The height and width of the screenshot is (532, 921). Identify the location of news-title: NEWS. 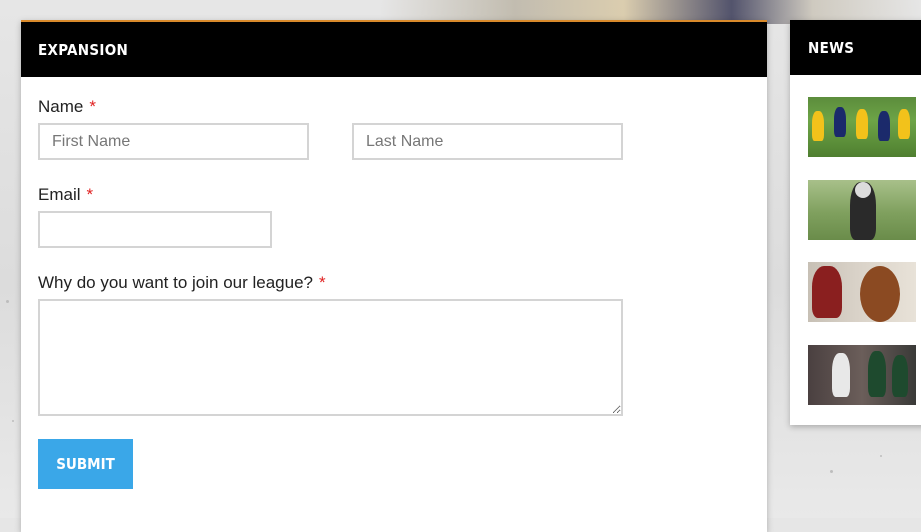
(831, 47).